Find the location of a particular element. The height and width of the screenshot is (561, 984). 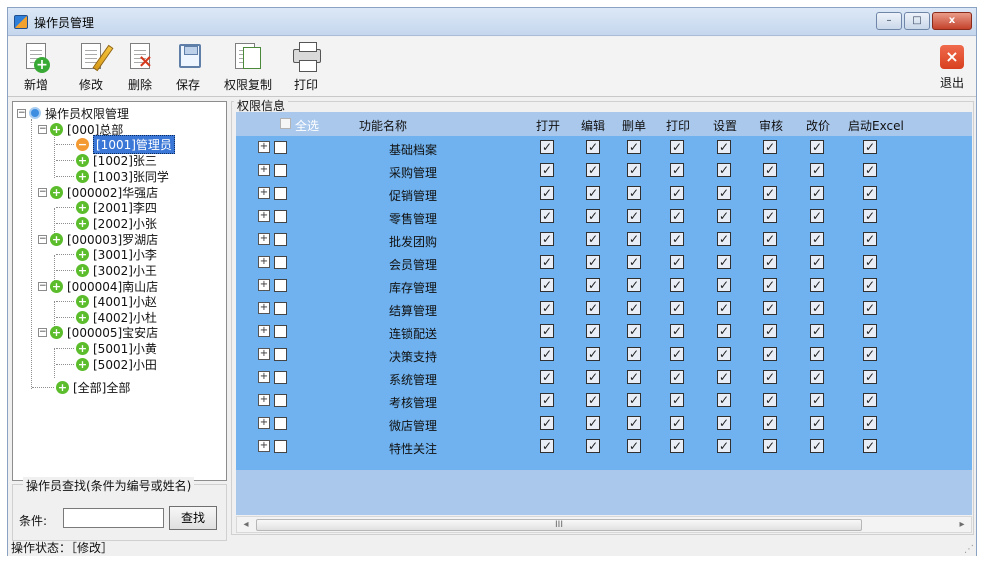

tree-node: + [2002]小张 is located at coordinates (116, 223).